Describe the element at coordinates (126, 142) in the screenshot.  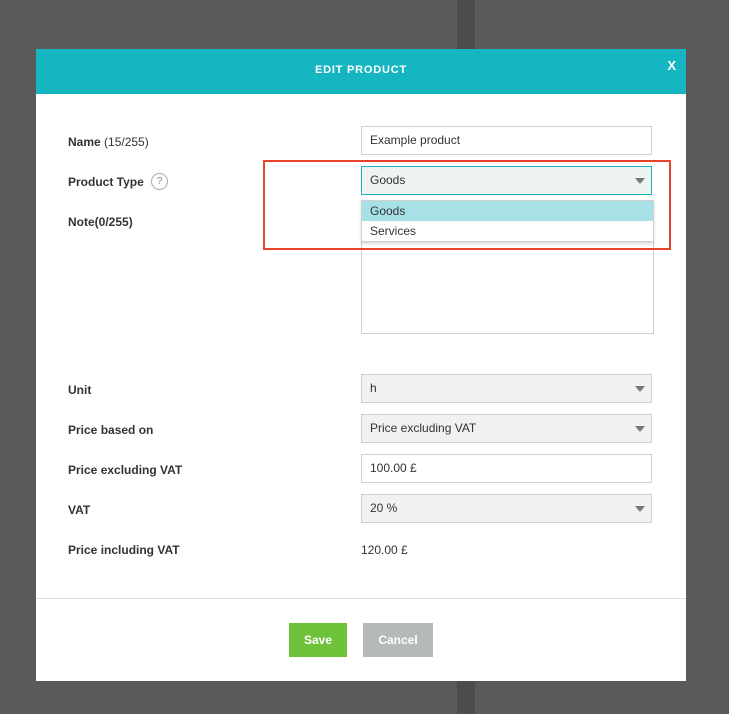
I see `name-char-count: (15/255)` at that location.